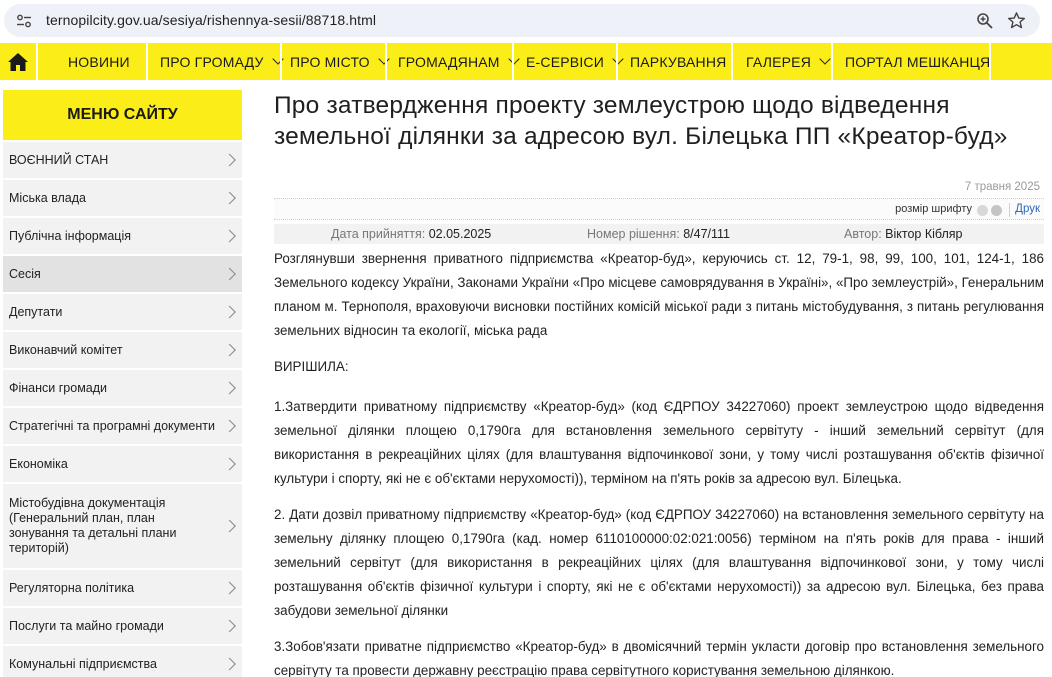  What do you see at coordinates (788, 61) in the screenshot?
I see `nav-item-gallery: ГАЛЕРЕЯ` at bounding box center [788, 61].